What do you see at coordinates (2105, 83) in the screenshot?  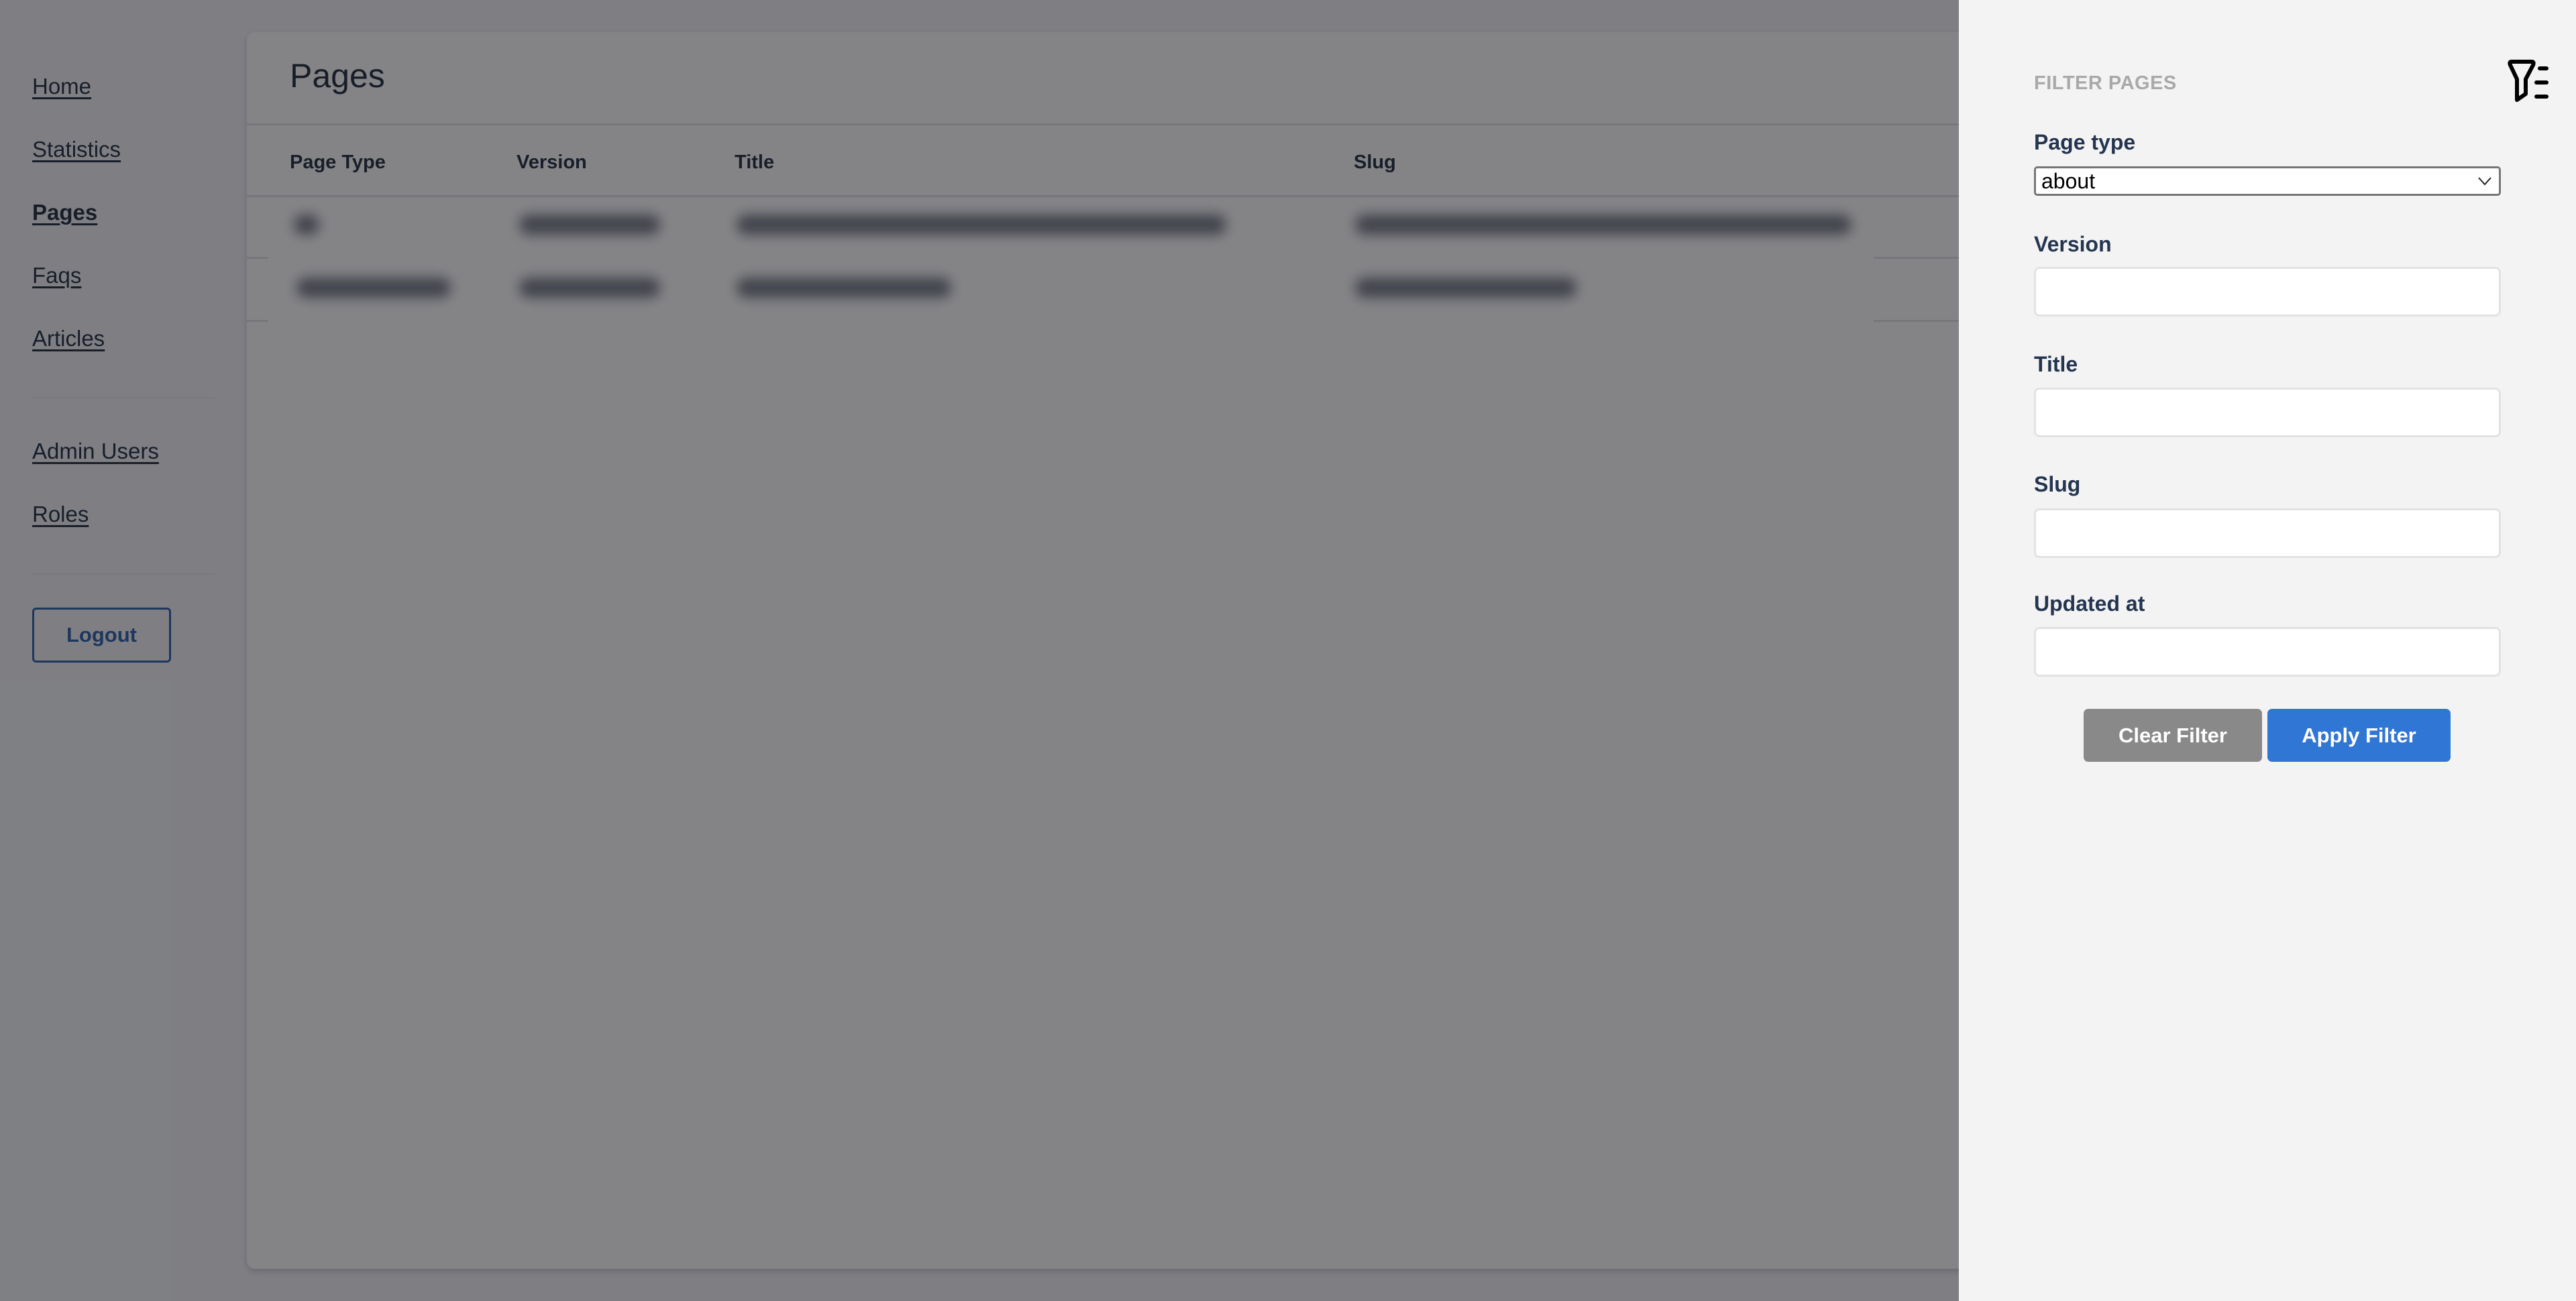 I see `filter-panel-title: FILTER PAGES` at bounding box center [2105, 83].